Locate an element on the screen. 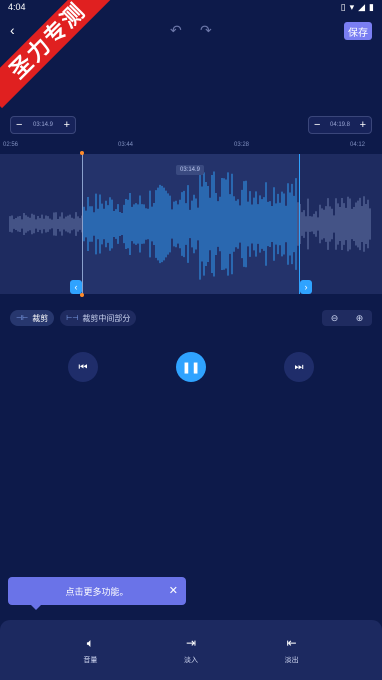  fade-out-tool: ⇤ 淡出 is located at coordinates (292, 650).